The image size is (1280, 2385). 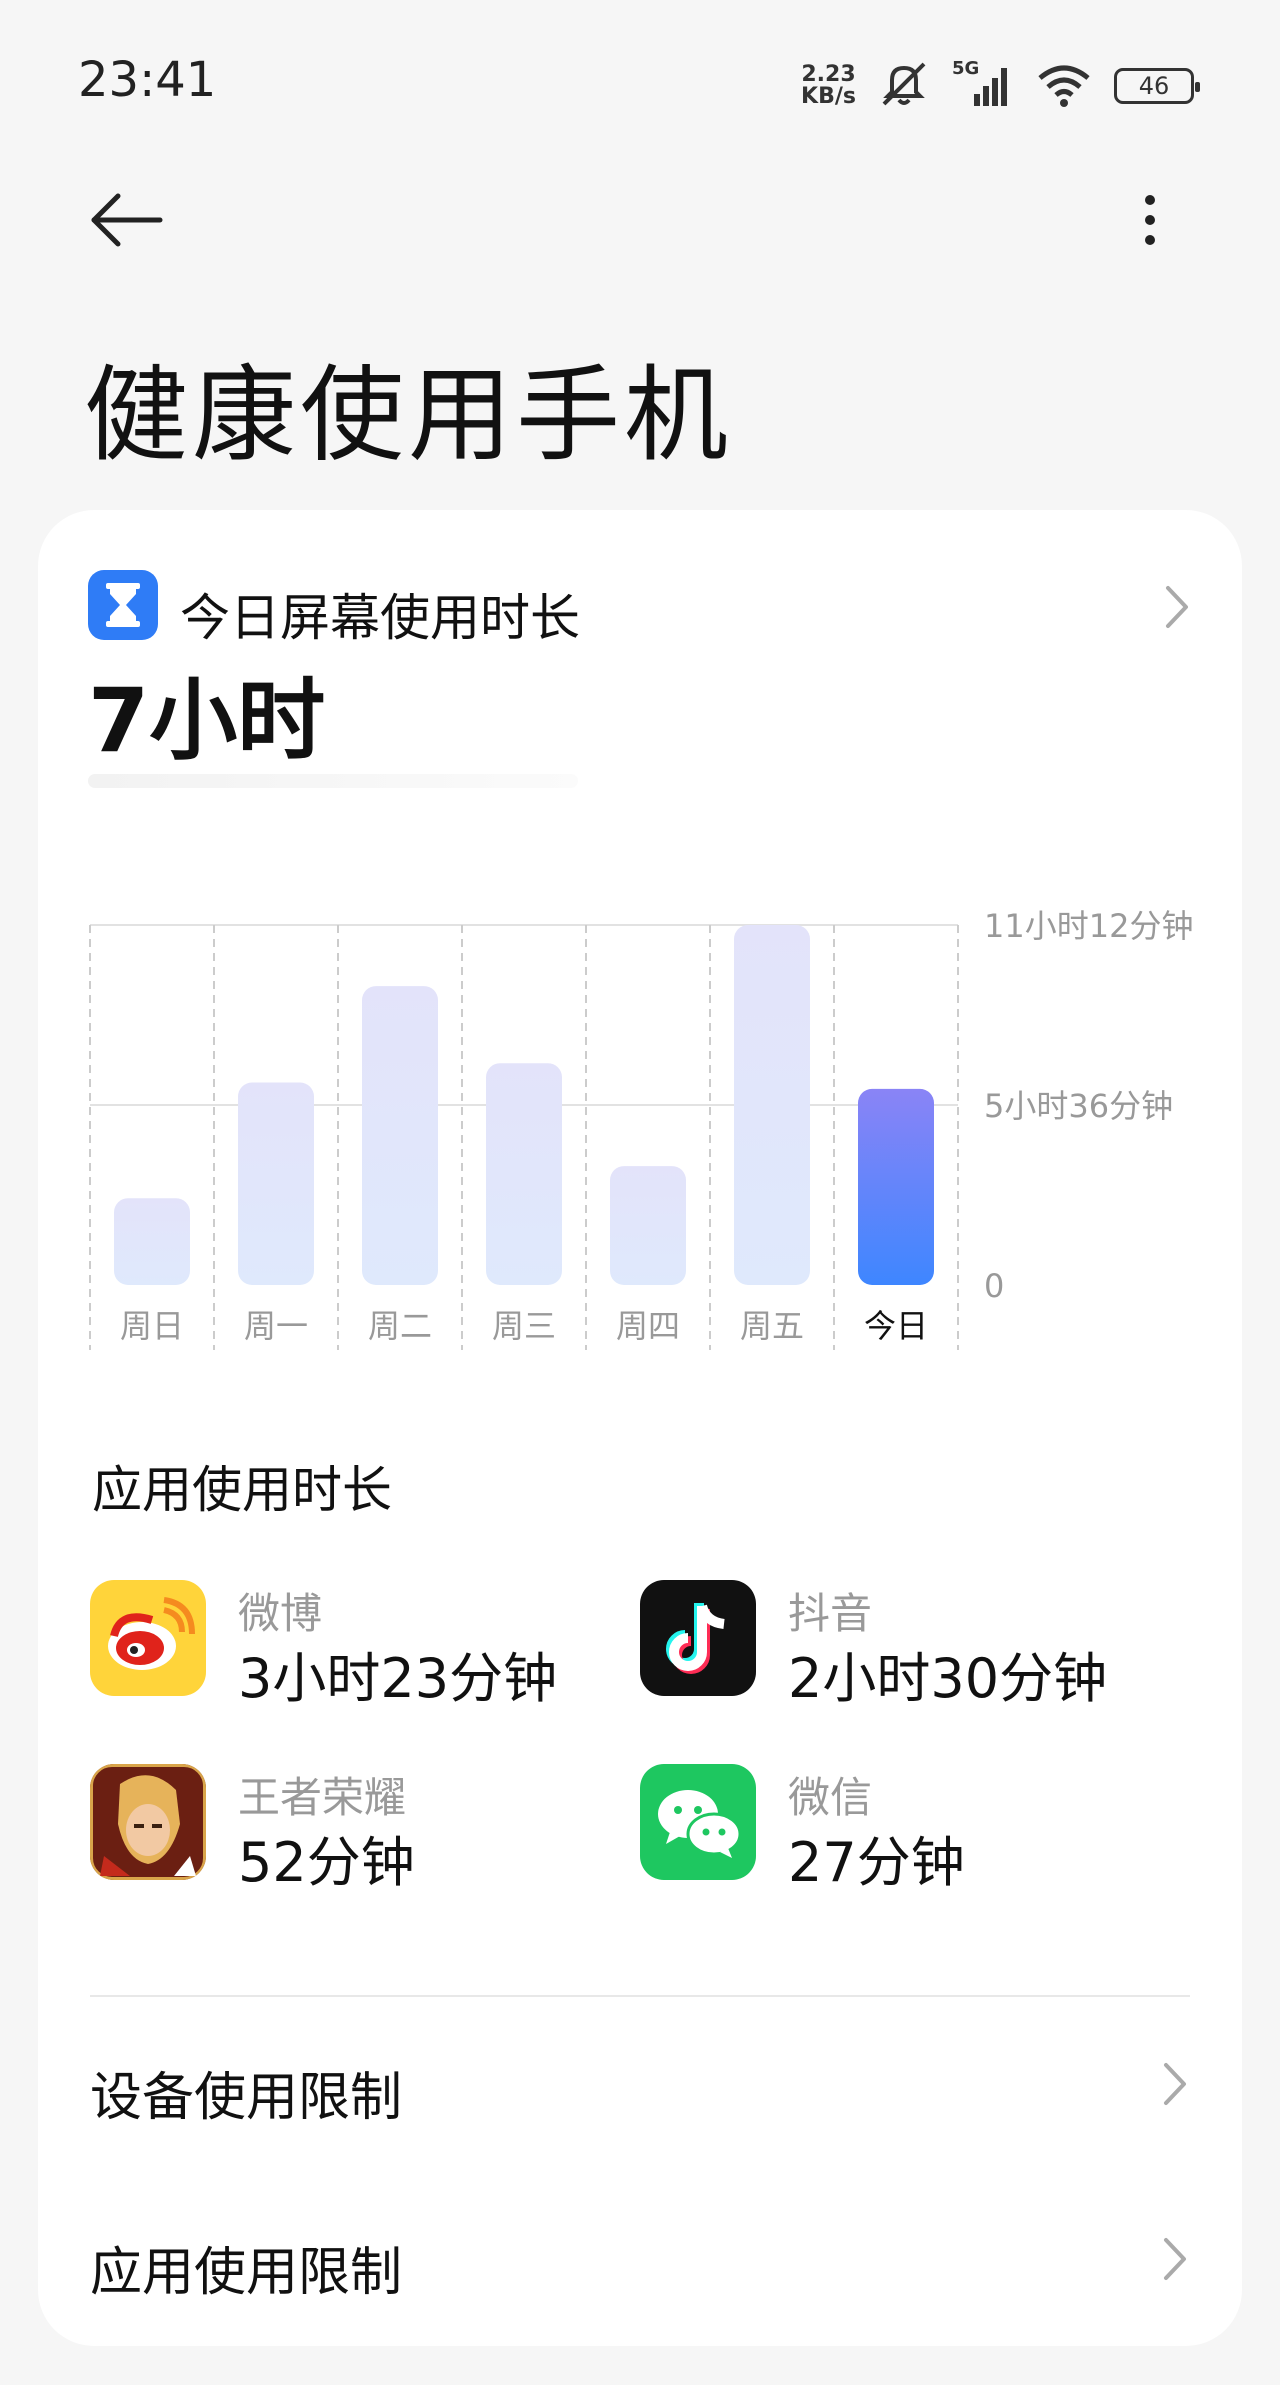 What do you see at coordinates (350, 1829) in the screenshot?
I see `app-item-honor-of-kings: 王者荣耀 52分钟` at bounding box center [350, 1829].